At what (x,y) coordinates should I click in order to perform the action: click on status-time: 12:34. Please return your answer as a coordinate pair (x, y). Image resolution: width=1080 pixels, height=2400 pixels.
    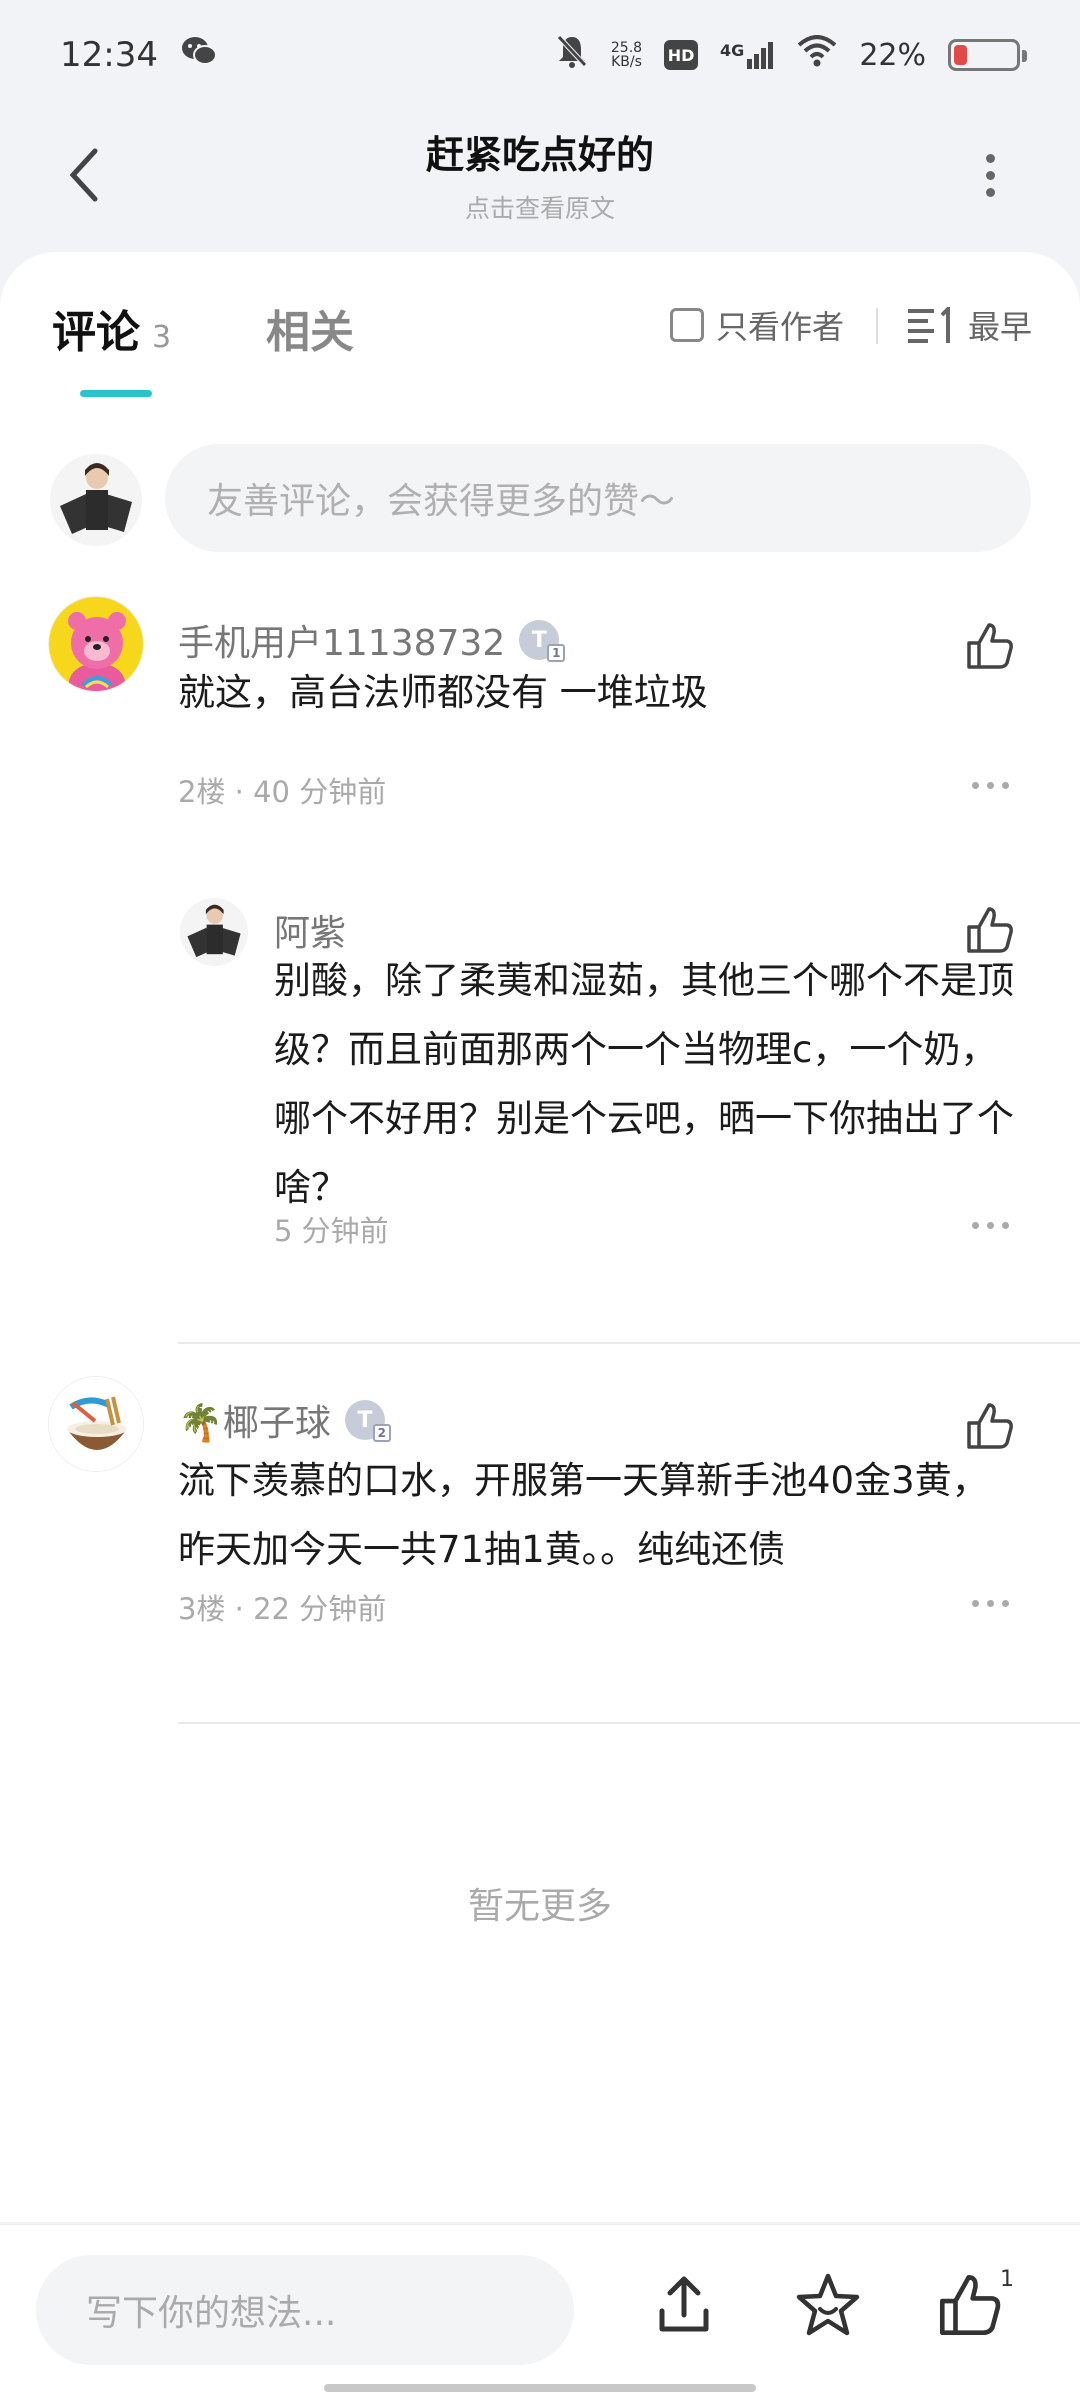
    Looking at the image, I should click on (109, 55).